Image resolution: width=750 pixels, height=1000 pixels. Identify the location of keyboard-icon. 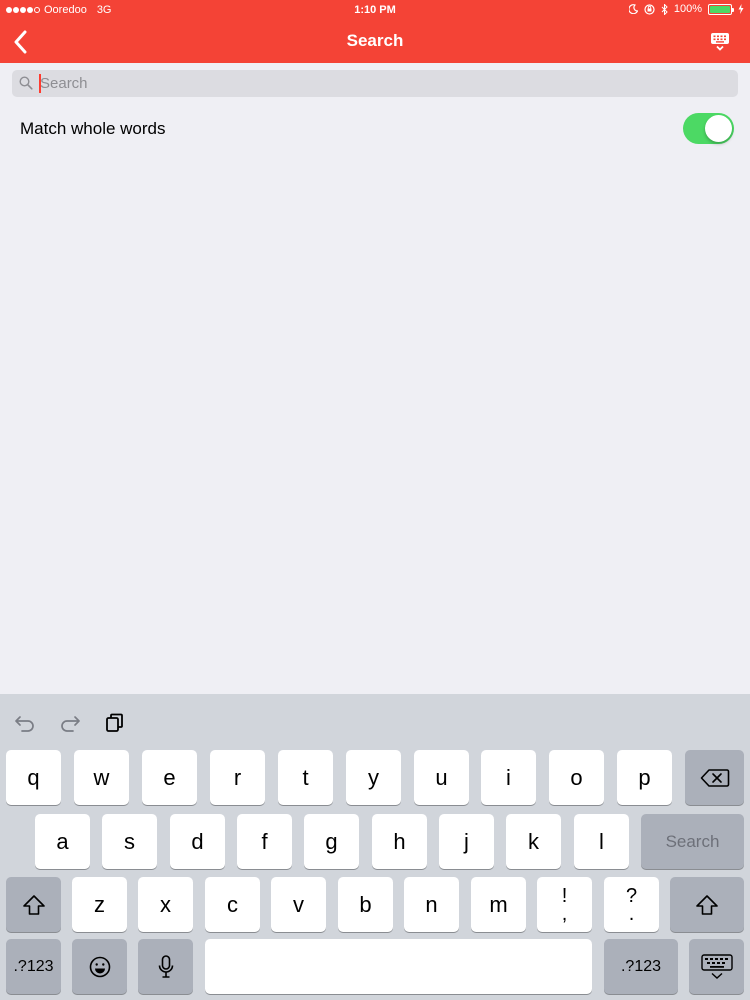
(720, 42).